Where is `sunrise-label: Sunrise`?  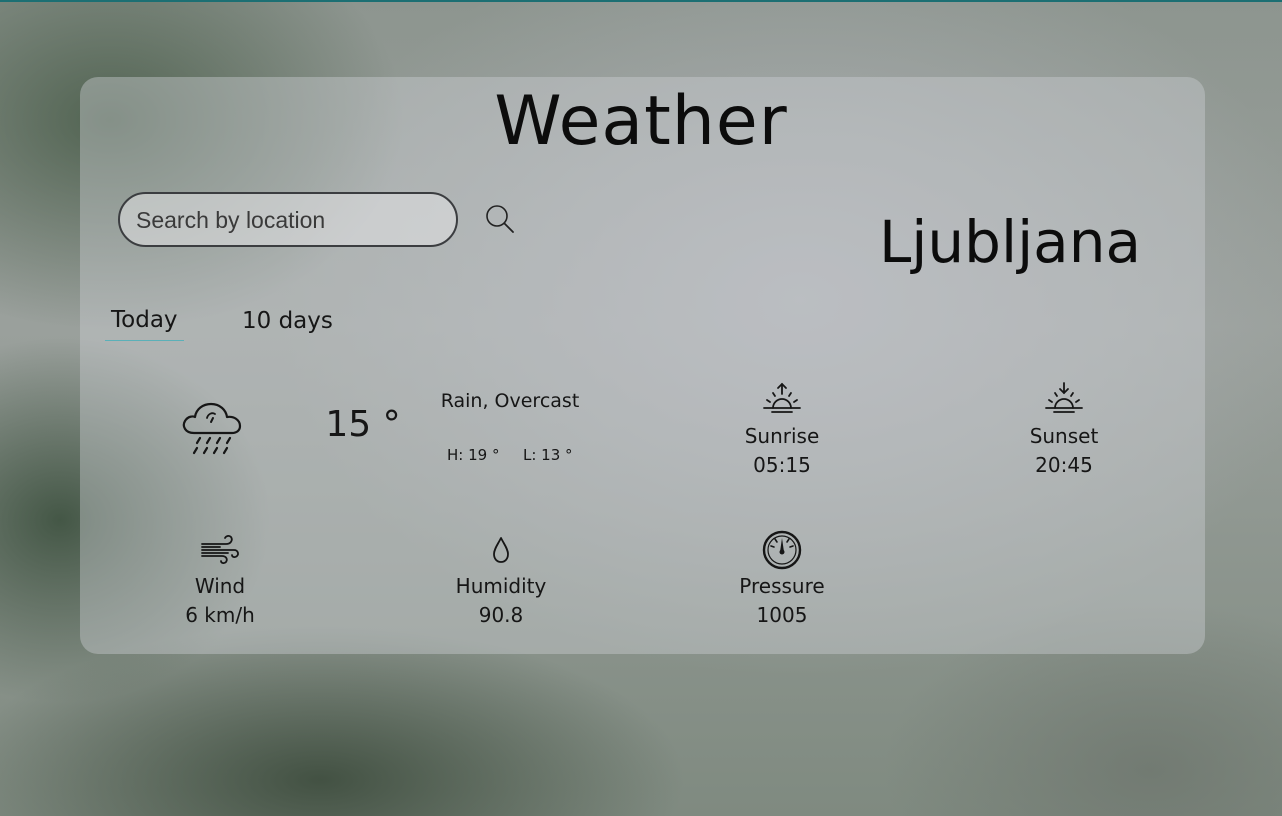
sunrise-label: Sunrise is located at coordinates (782, 436).